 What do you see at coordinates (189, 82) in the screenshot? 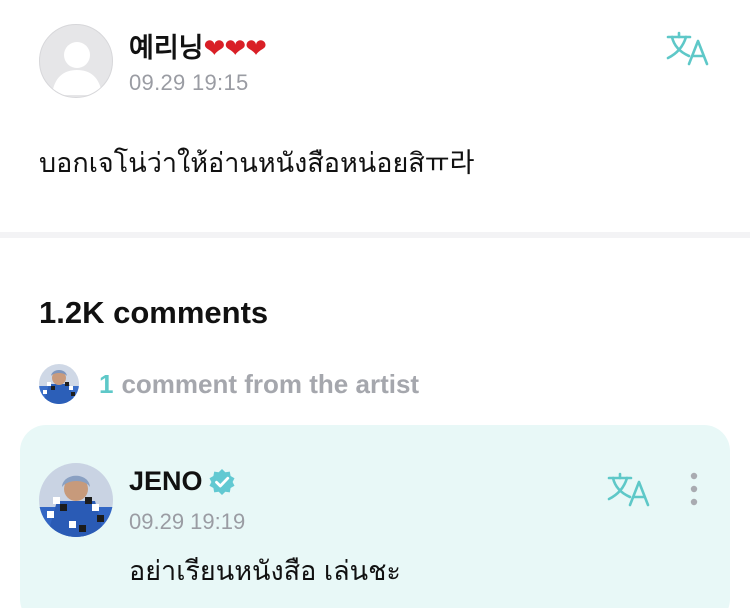
I see `post-timestamp: 09.29 19:15` at bounding box center [189, 82].